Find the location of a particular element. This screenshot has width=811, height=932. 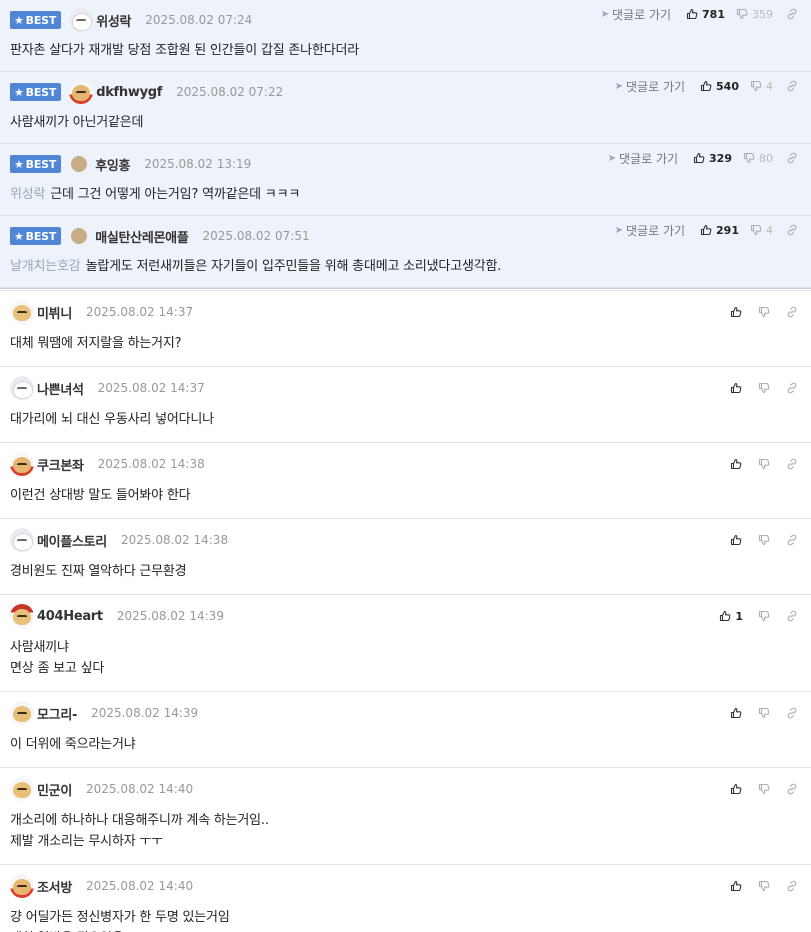

nickname: 미뷔니 is located at coordinates (54, 312).